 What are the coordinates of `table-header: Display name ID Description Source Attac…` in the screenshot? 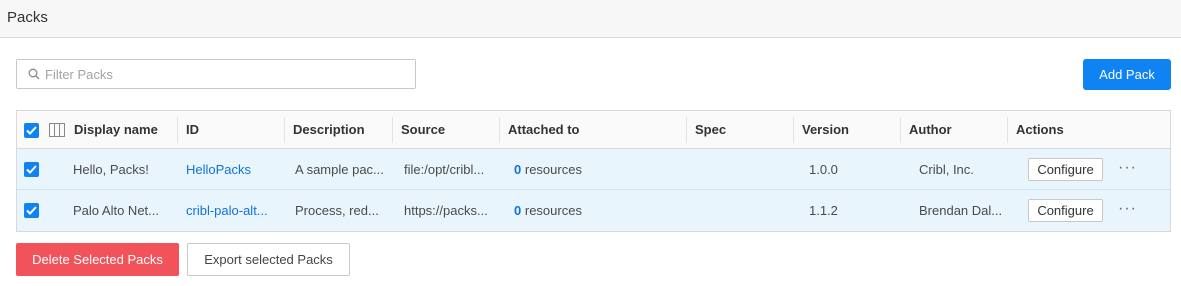 It's located at (593, 130).